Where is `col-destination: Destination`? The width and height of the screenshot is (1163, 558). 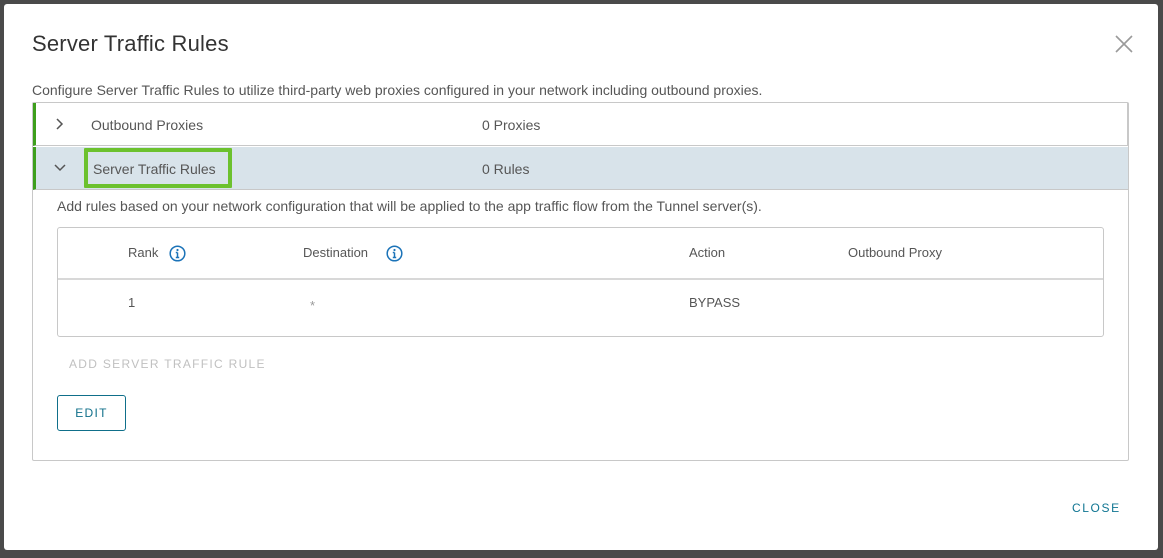 col-destination: Destination is located at coordinates (336, 252).